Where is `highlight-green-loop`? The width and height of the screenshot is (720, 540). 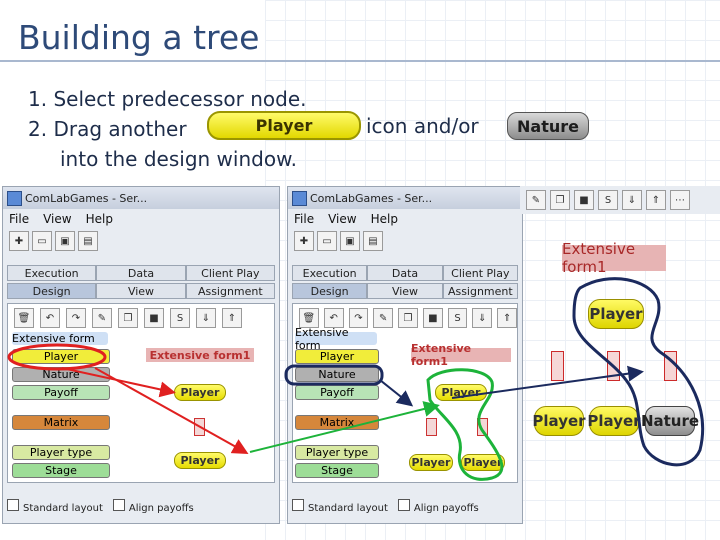 highlight-green-loop is located at coordinates (465, 424).